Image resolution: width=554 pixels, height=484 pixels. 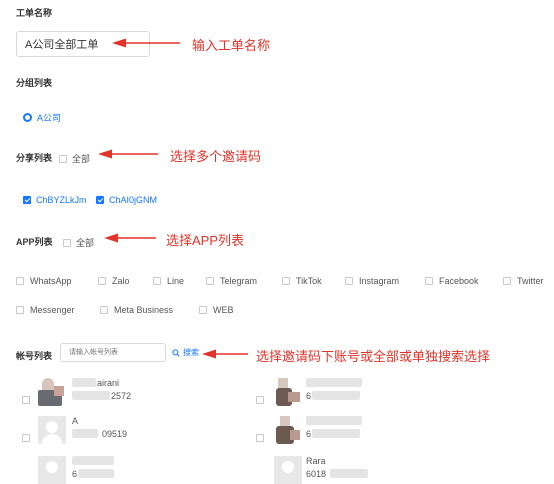 What do you see at coordinates (34, 13) in the screenshot?
I see `ticket-name-label: 工单名称` at bounding box center [34, 13].